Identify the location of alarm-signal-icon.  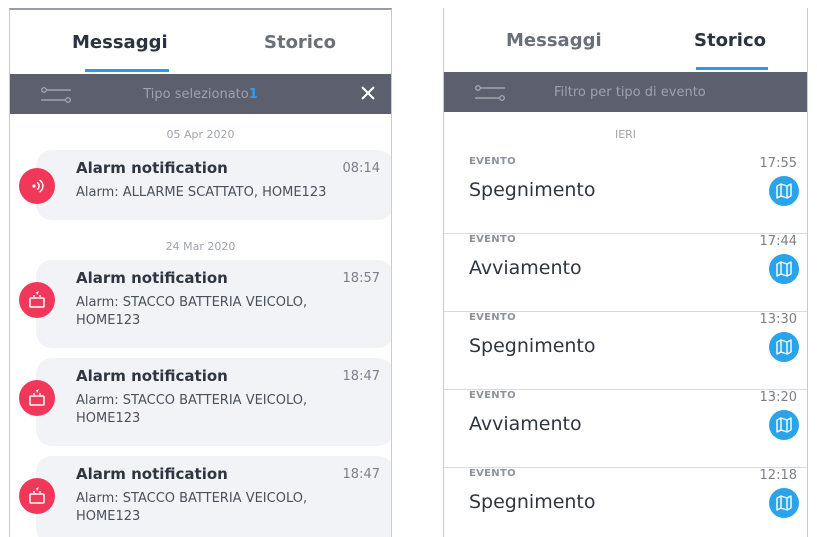
(37, 186).